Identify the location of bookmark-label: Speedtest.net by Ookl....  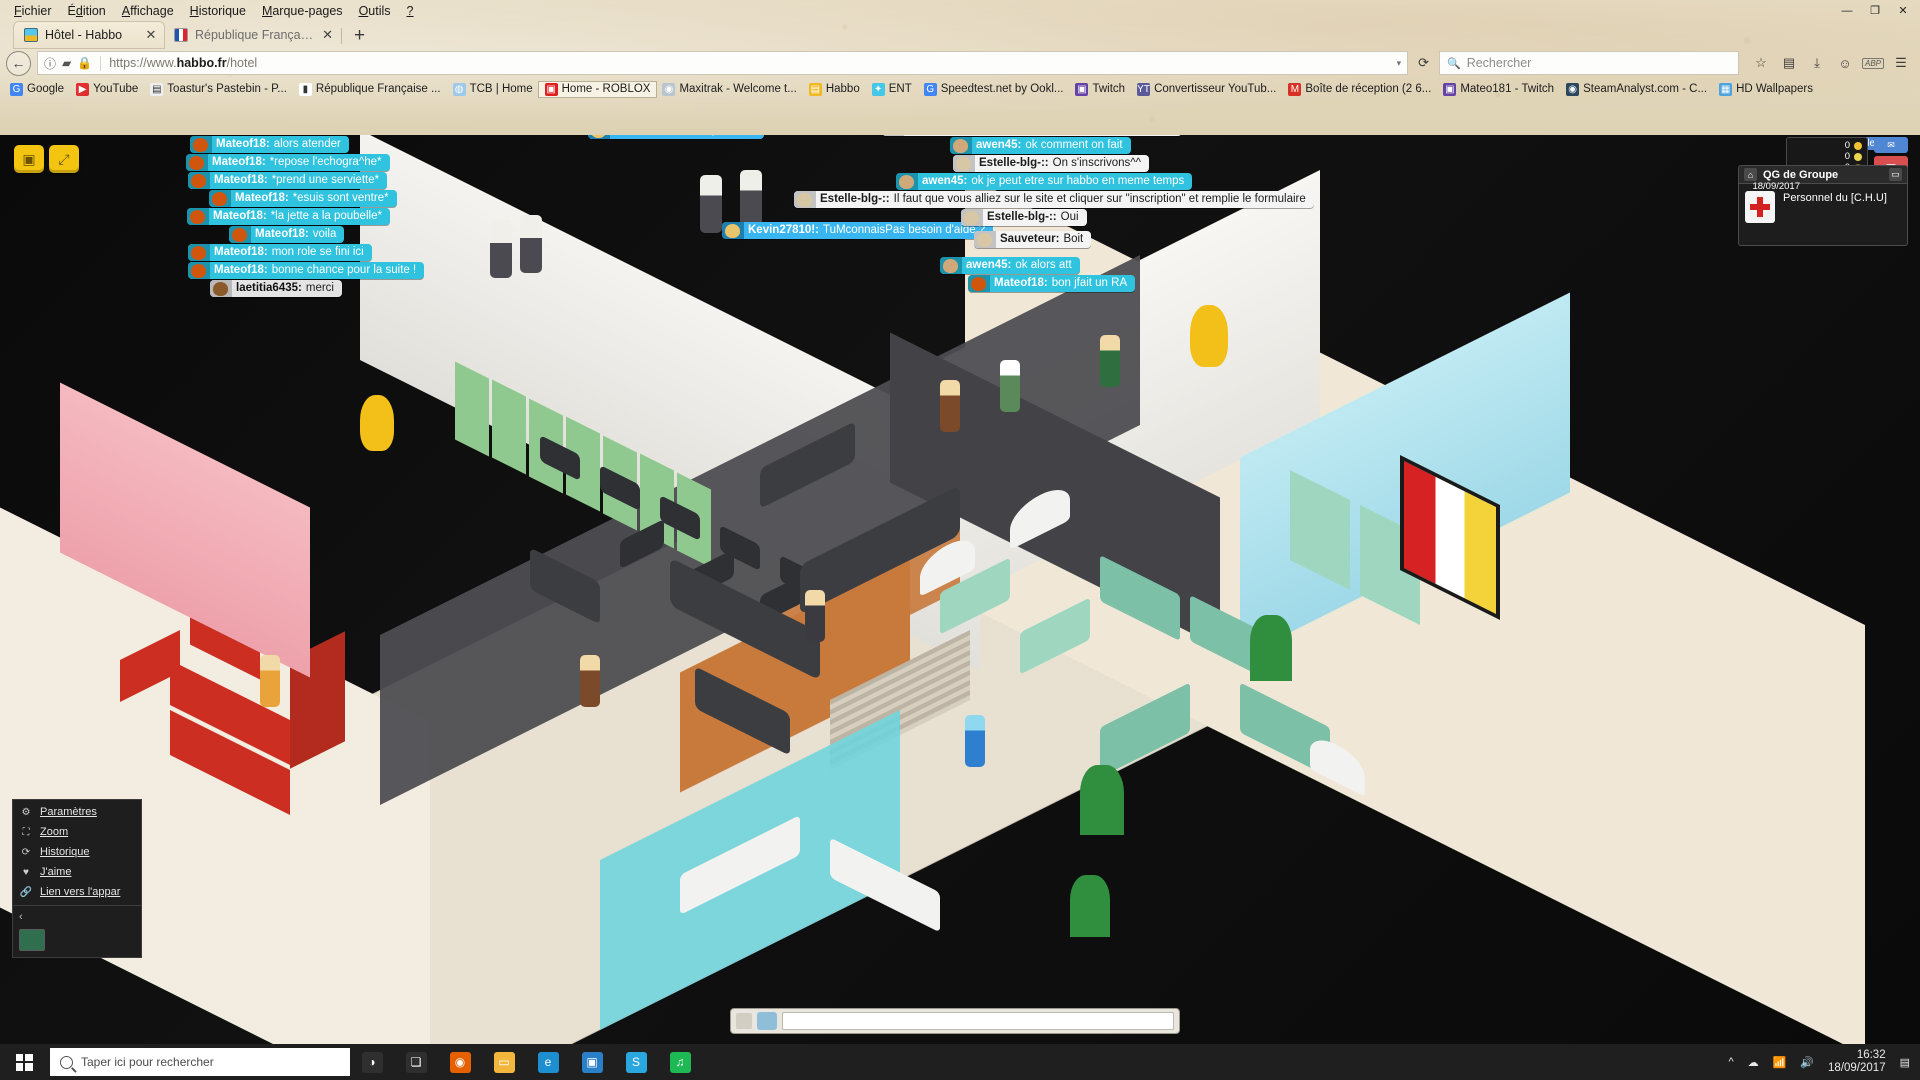
(1002, 89).